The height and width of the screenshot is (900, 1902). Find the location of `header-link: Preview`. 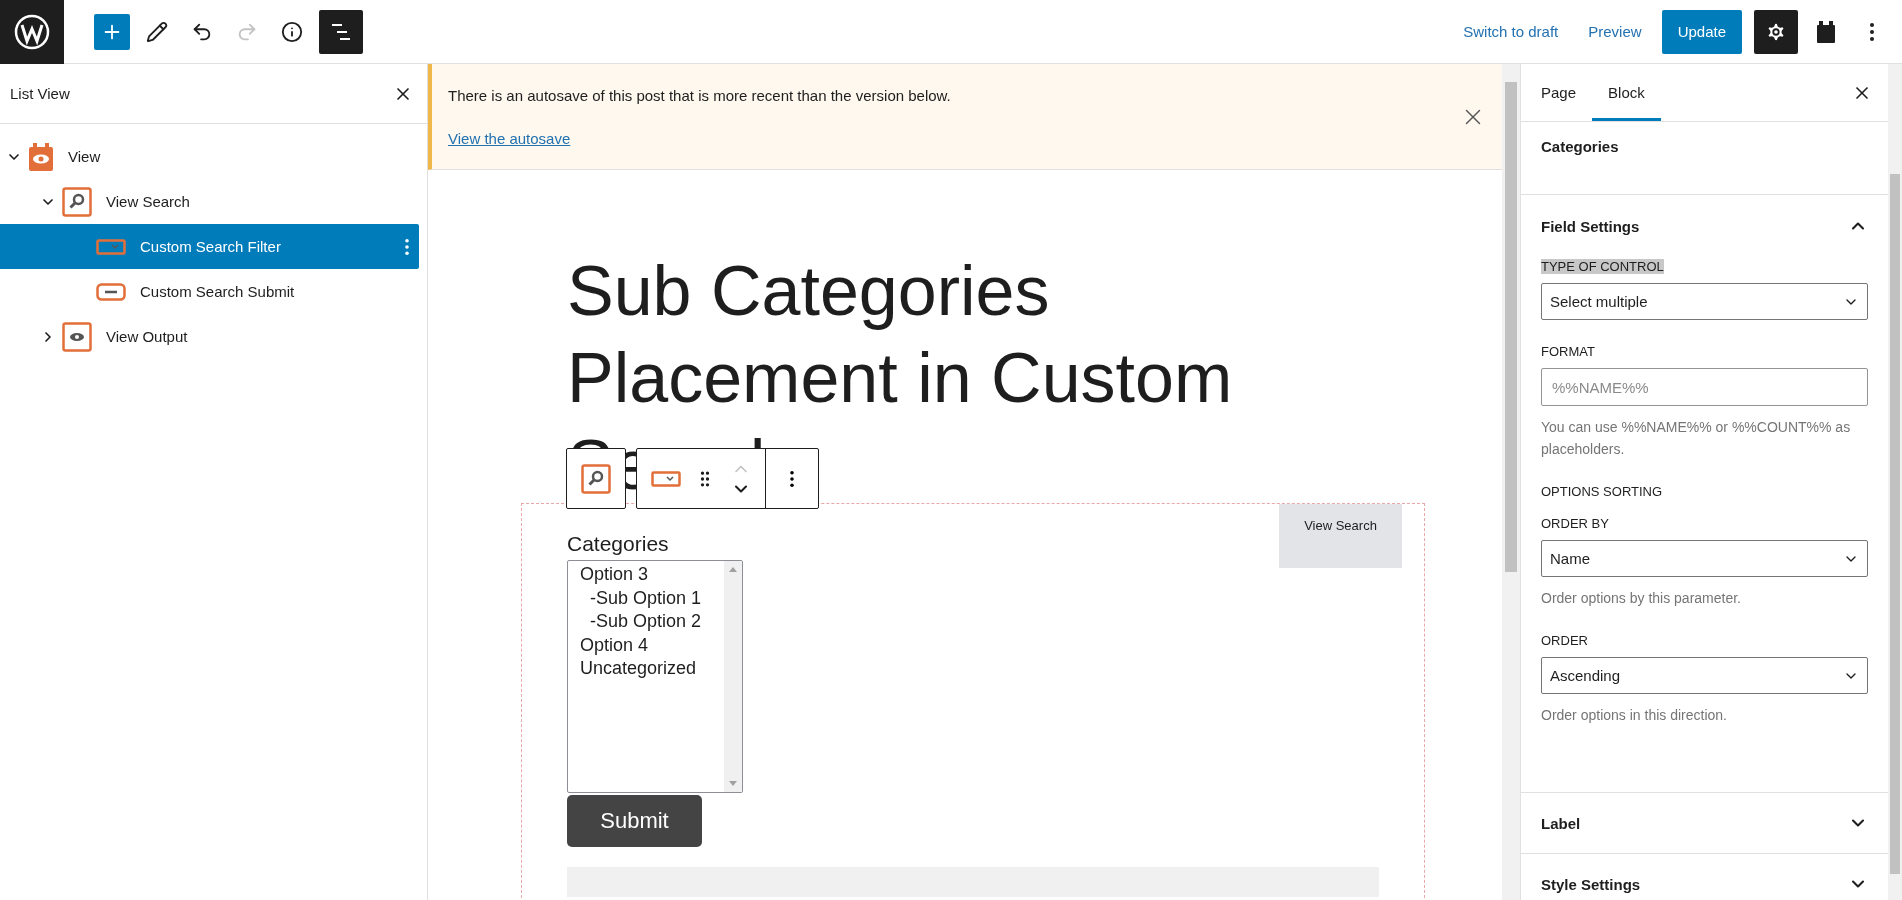

header-link: Preview is located at coordinates (1615, 31).